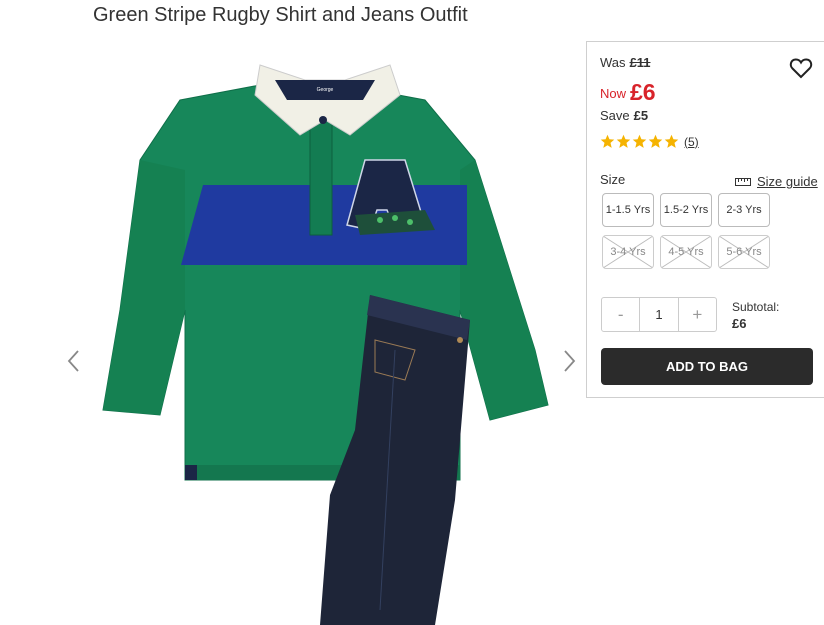 The image size is (824, 625). What do you see at coordinates (743, 181) in the screenshot?
I see `ruler-icon` at bounding box center [743, 181].